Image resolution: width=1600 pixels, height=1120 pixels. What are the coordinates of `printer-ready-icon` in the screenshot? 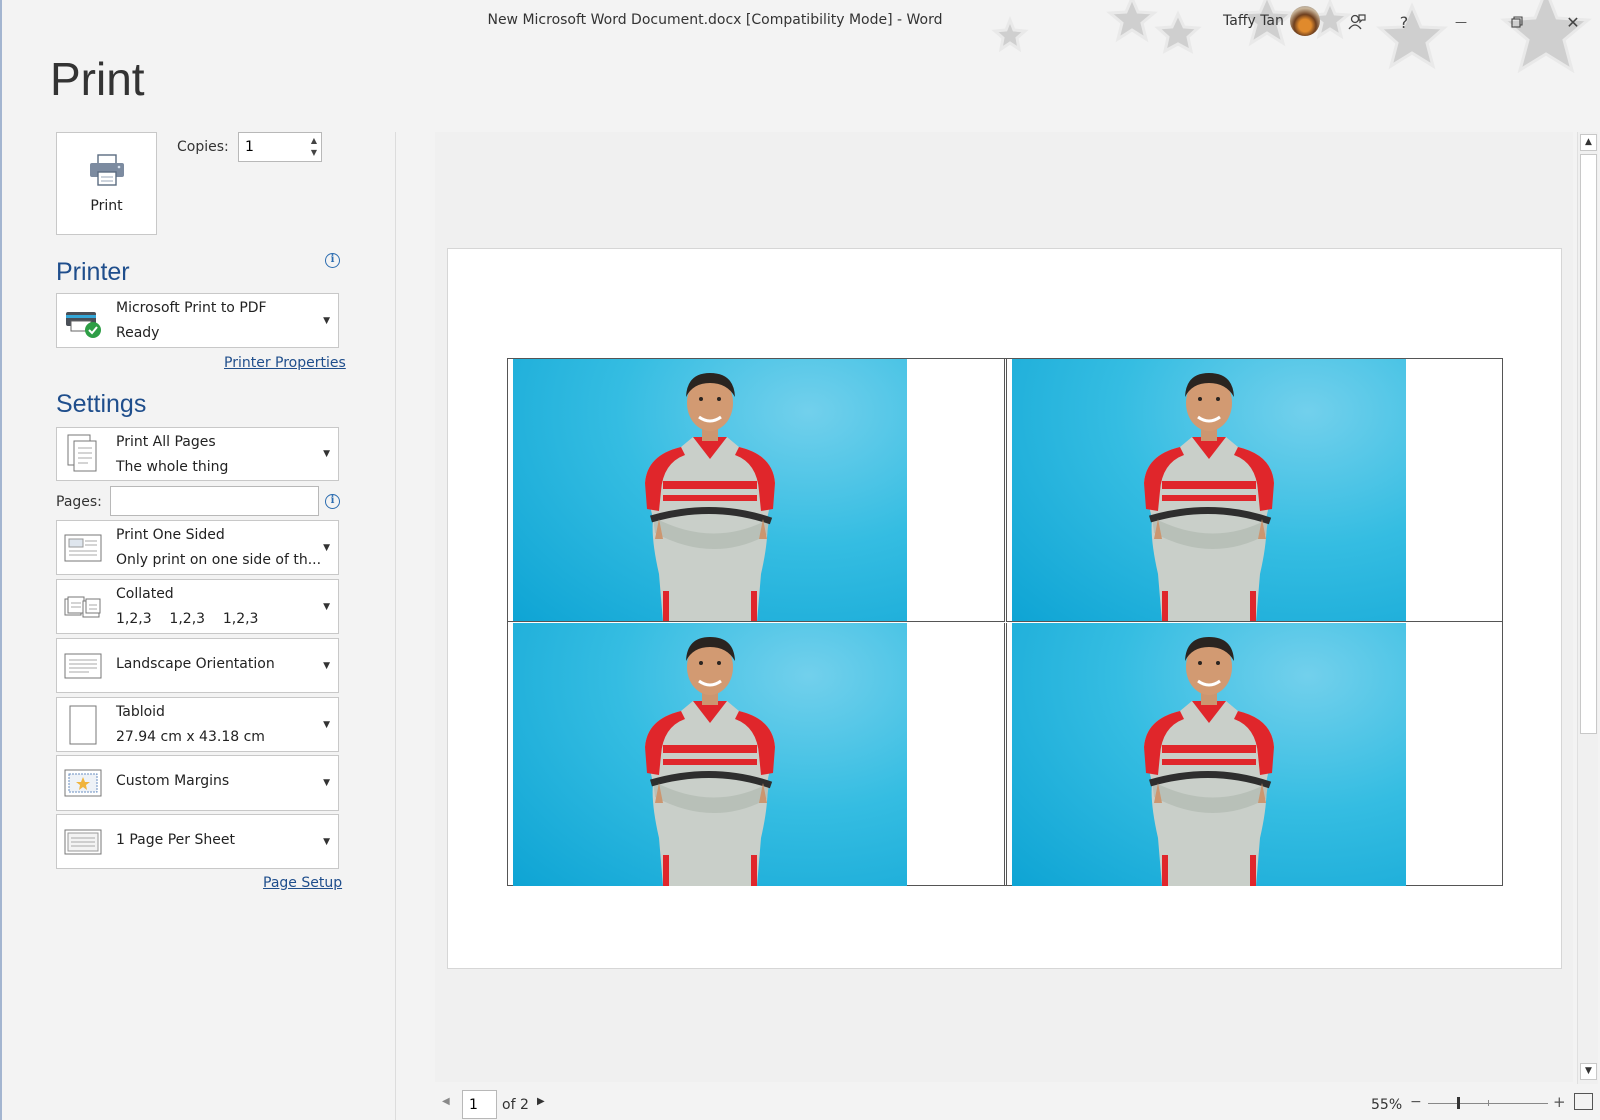 It's located at (83, 321).